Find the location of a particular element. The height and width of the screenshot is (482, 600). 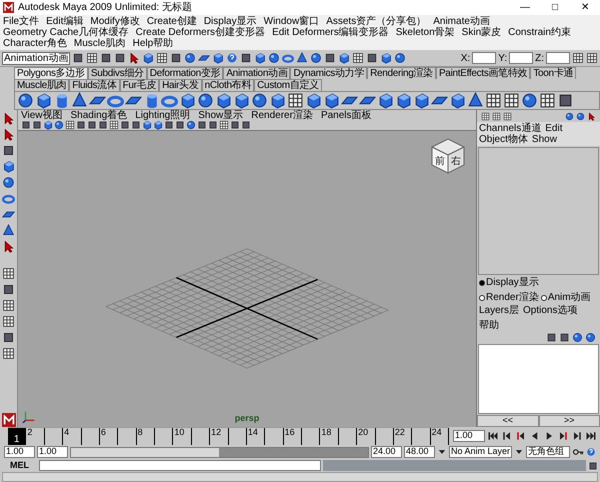

layer-menu-item: Options选项 is located at coordinates (550, 310).